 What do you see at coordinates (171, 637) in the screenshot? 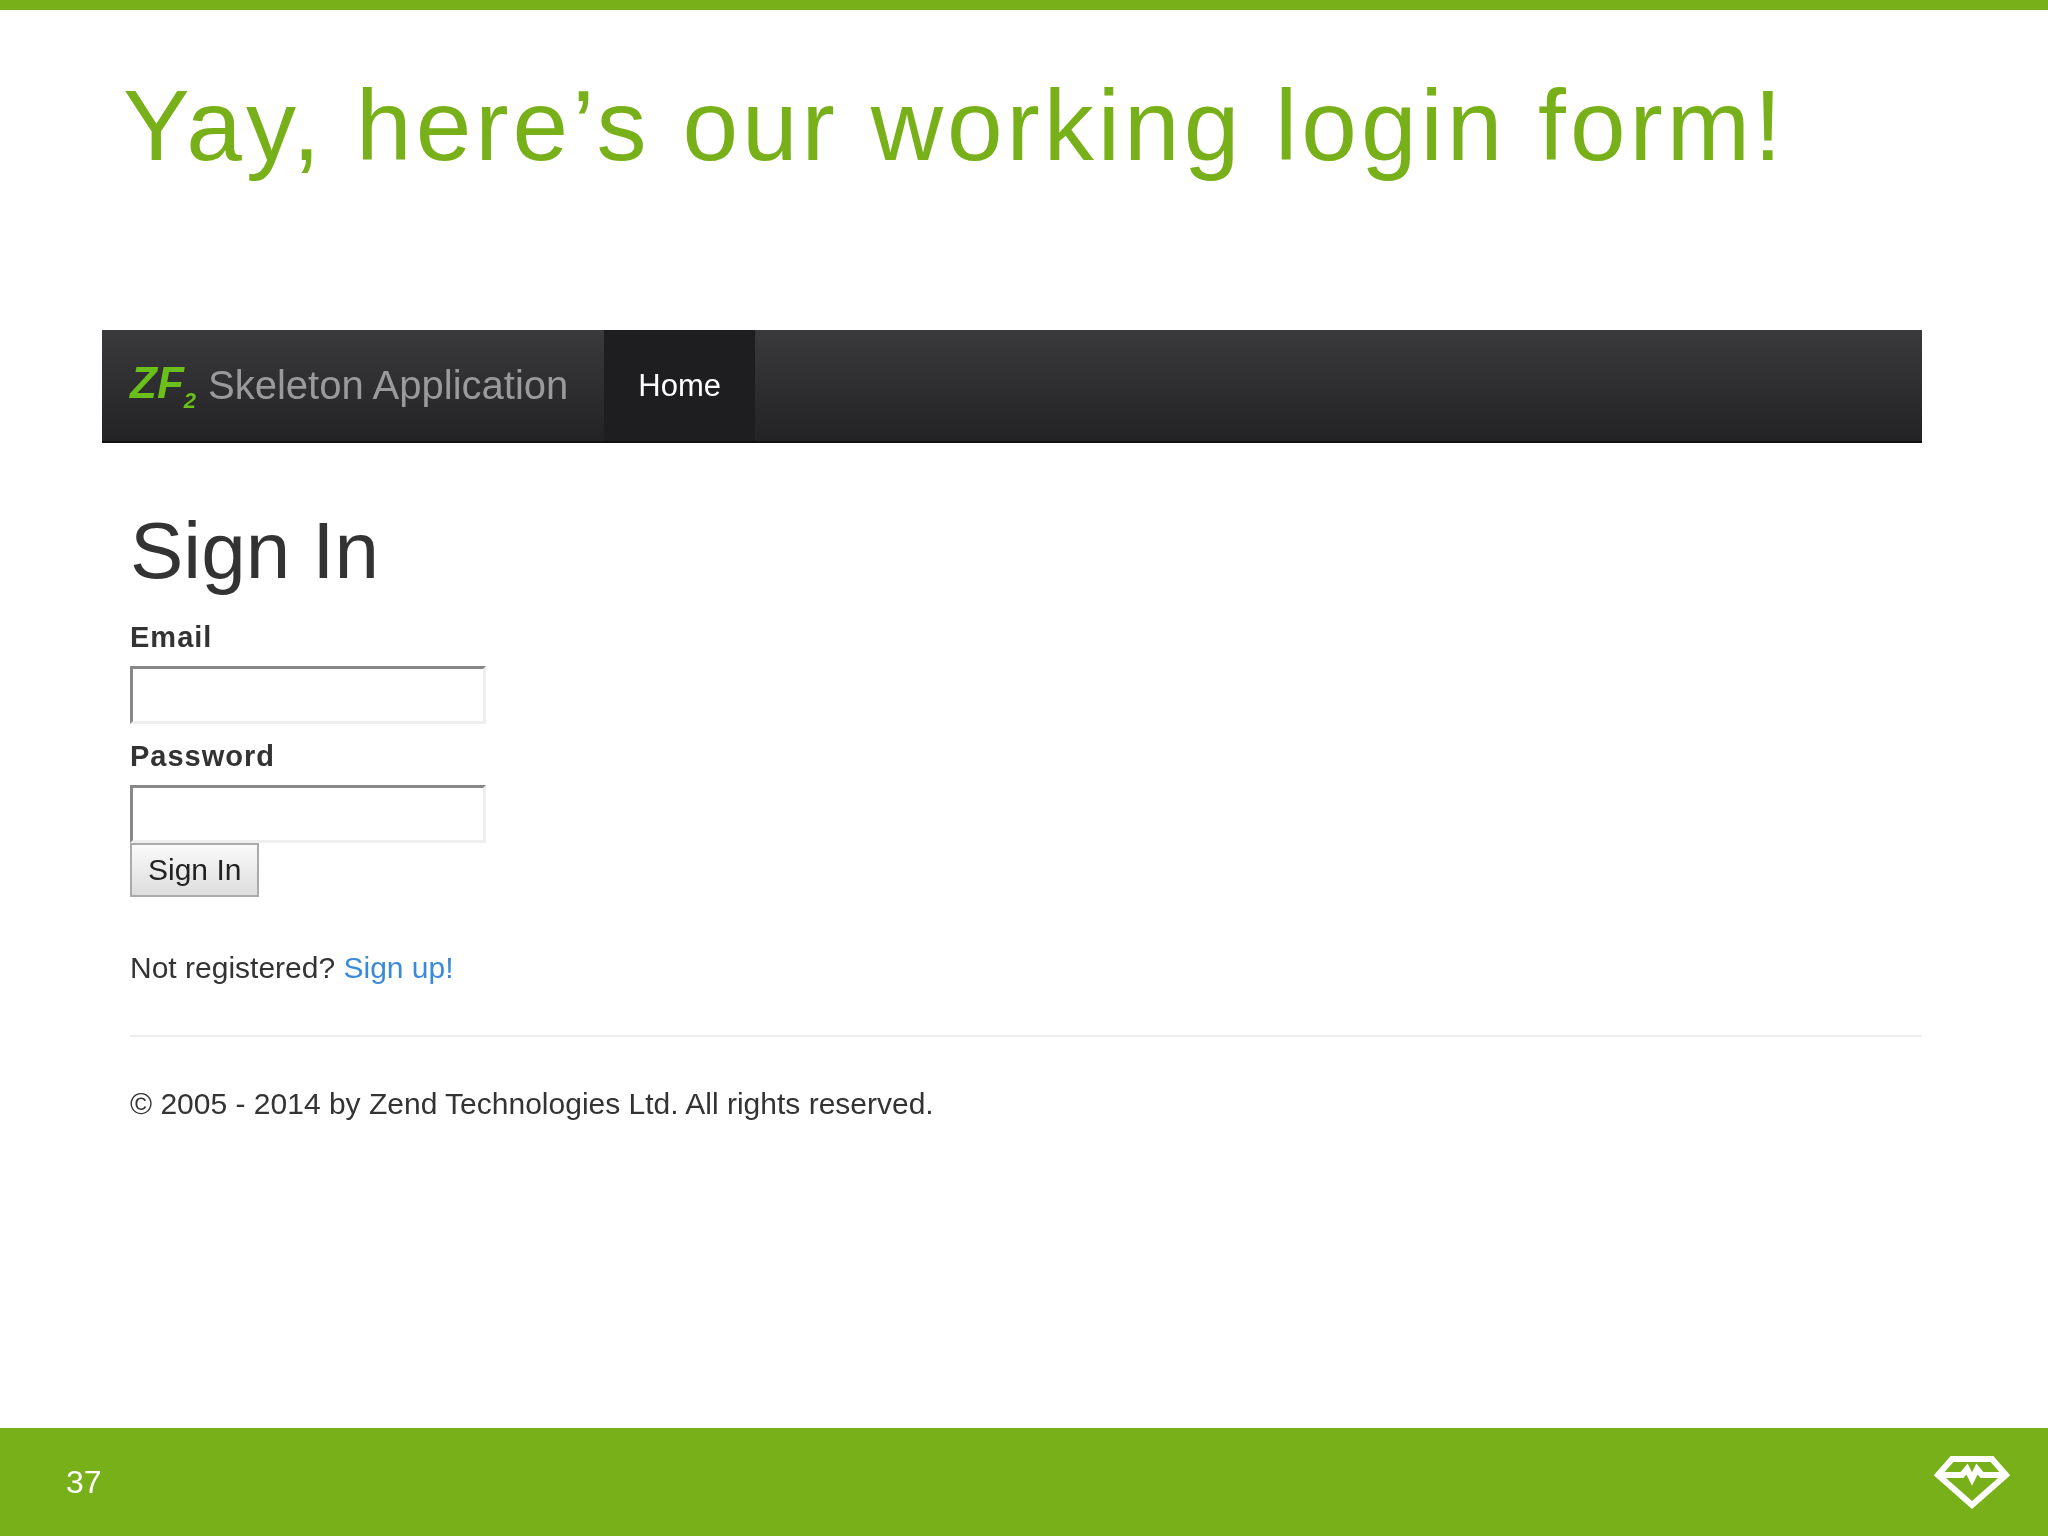
I see `field-label: Email` at bounding box center [171, 637].